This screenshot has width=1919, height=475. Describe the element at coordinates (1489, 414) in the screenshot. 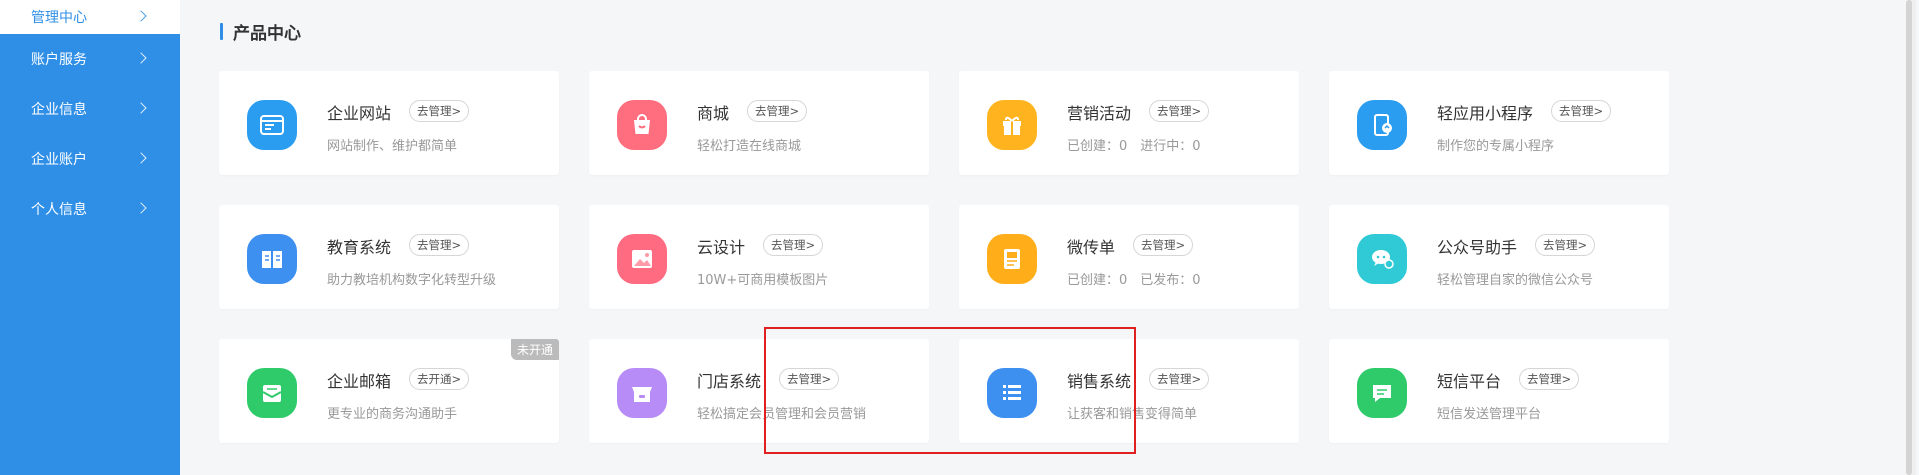

I see `card-description: 短信发送管理平台` at that location.